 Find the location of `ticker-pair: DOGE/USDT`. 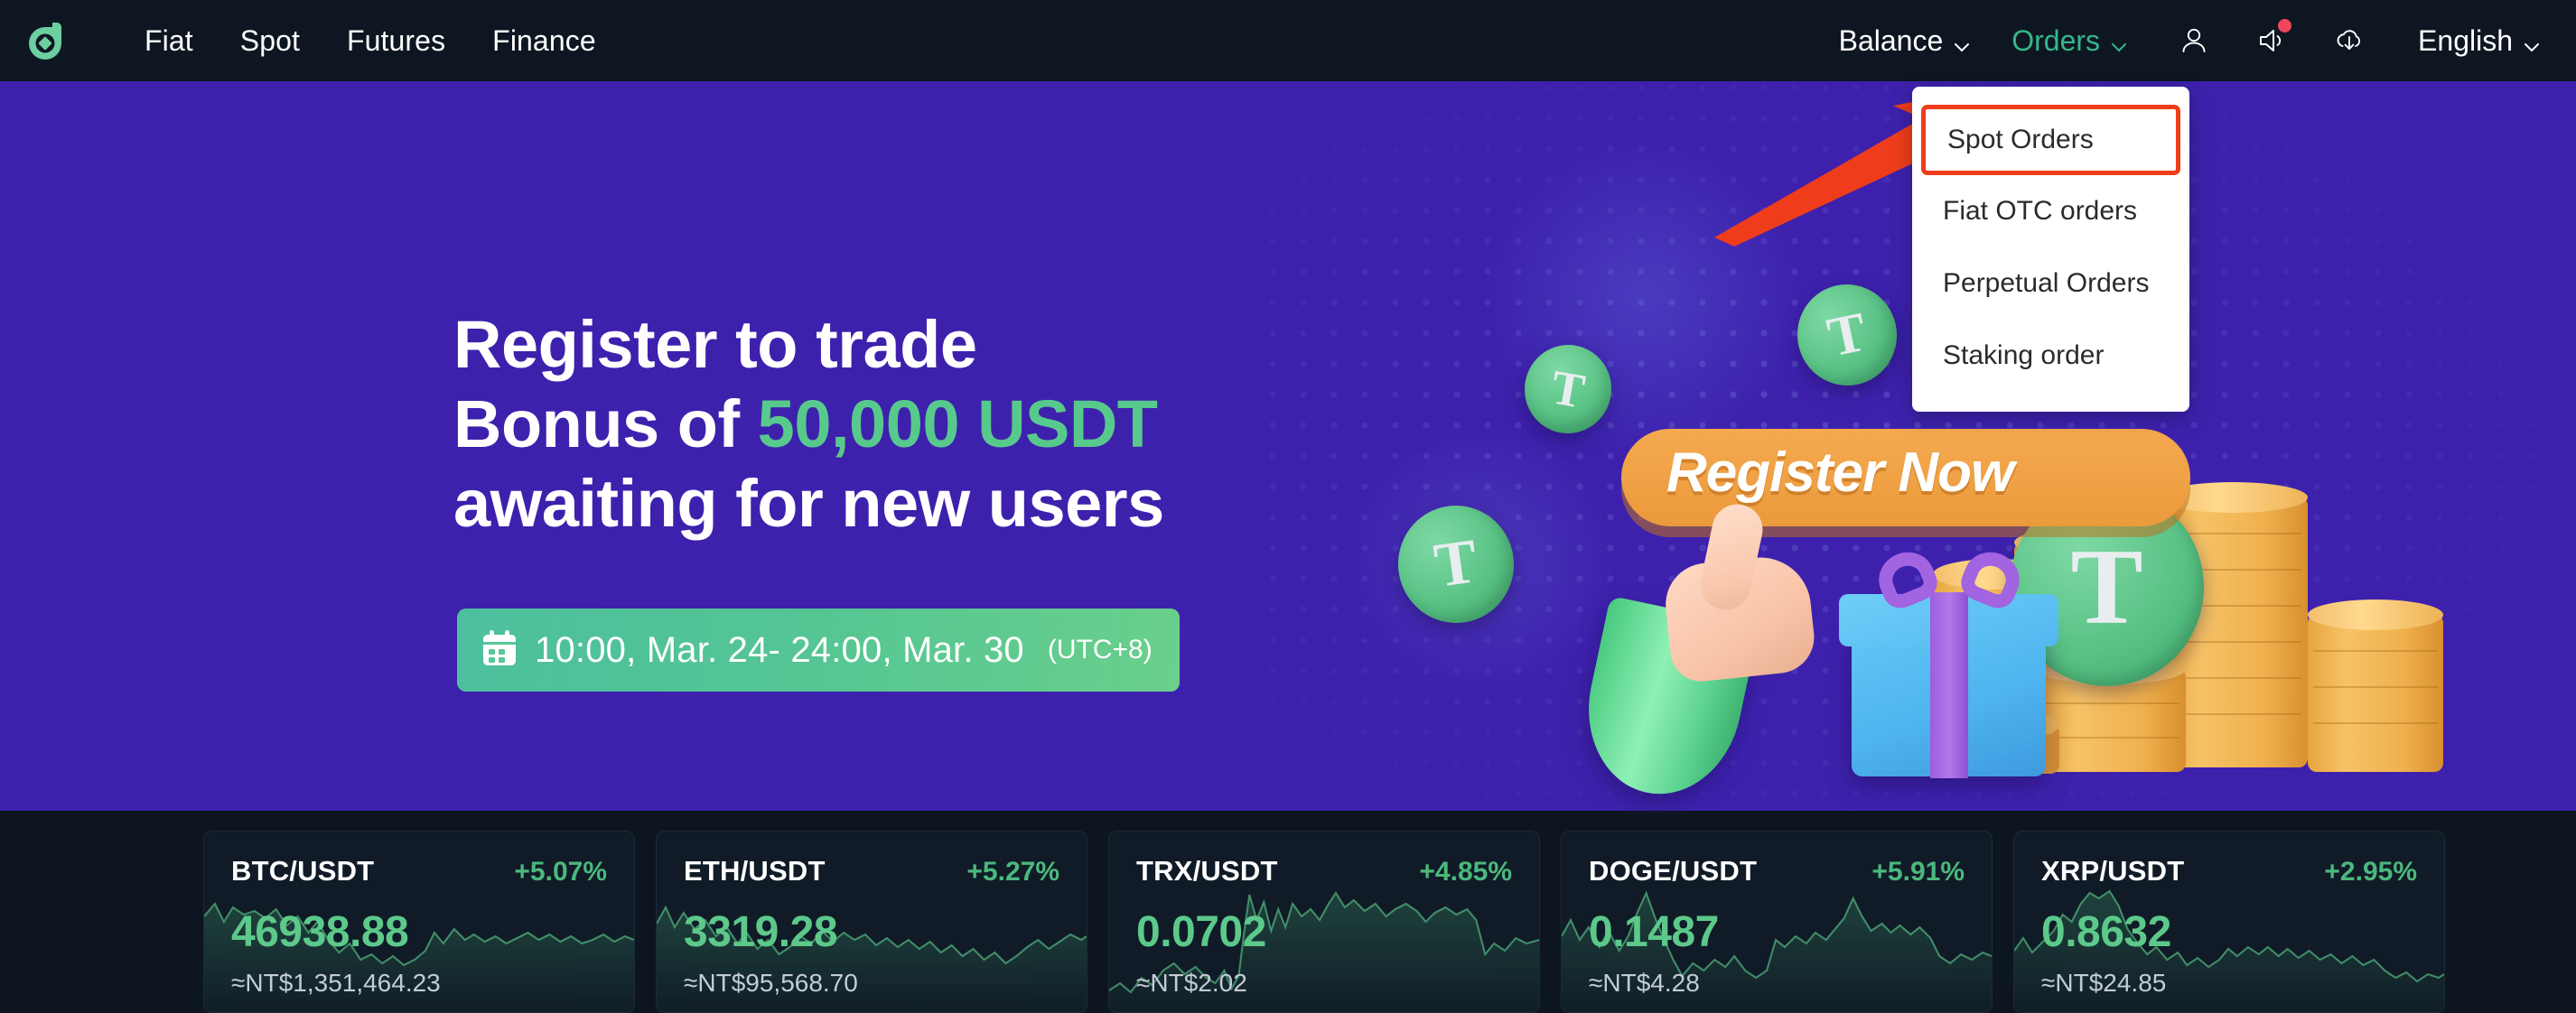

ticker-pair: DOGE/USDT is located at coordinates (1673, 871).